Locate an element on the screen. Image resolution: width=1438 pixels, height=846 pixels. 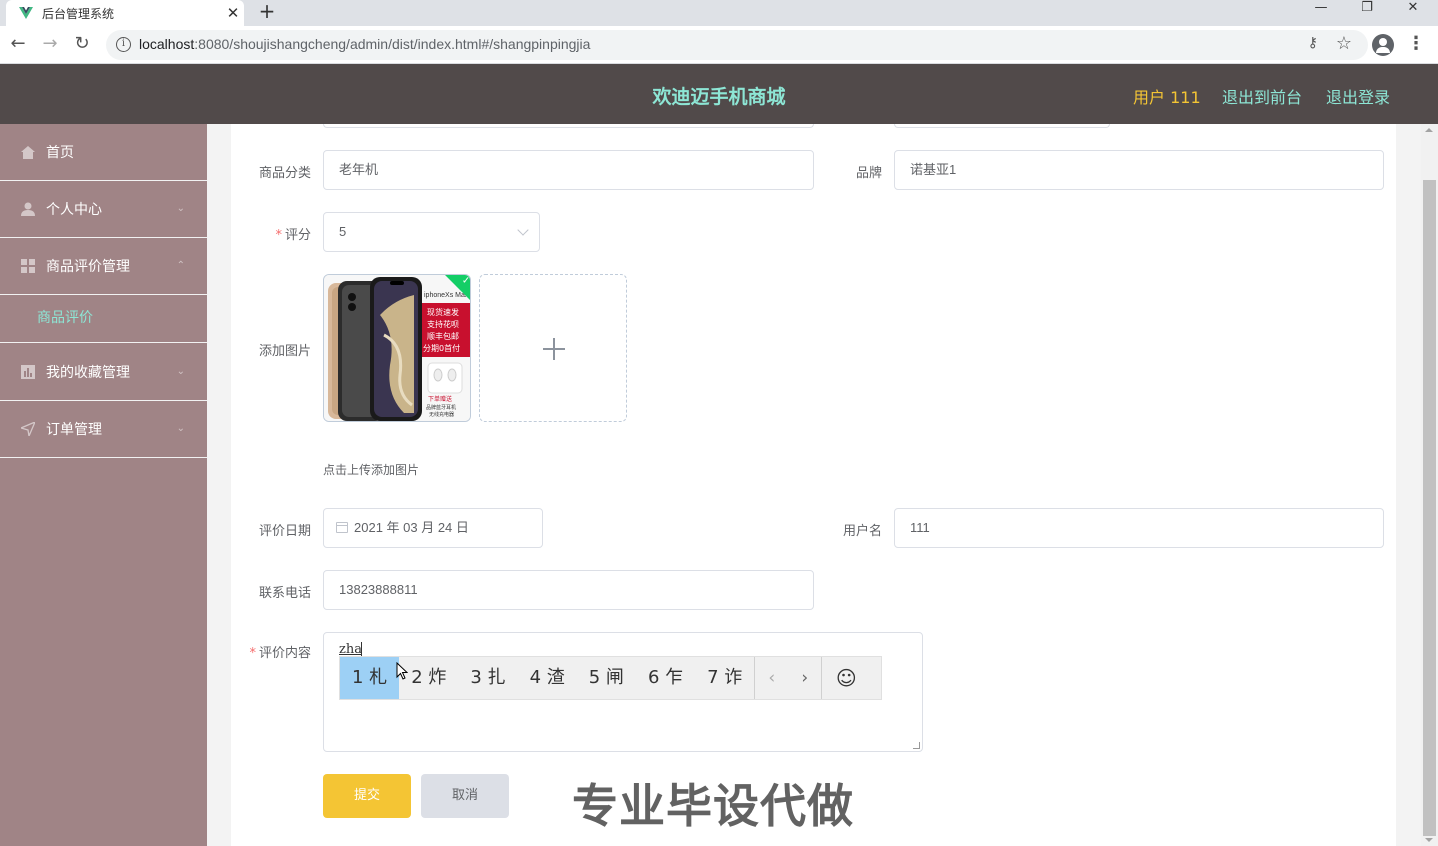
ime-candidate: 5 闸 is located at coordinates (606, 678).